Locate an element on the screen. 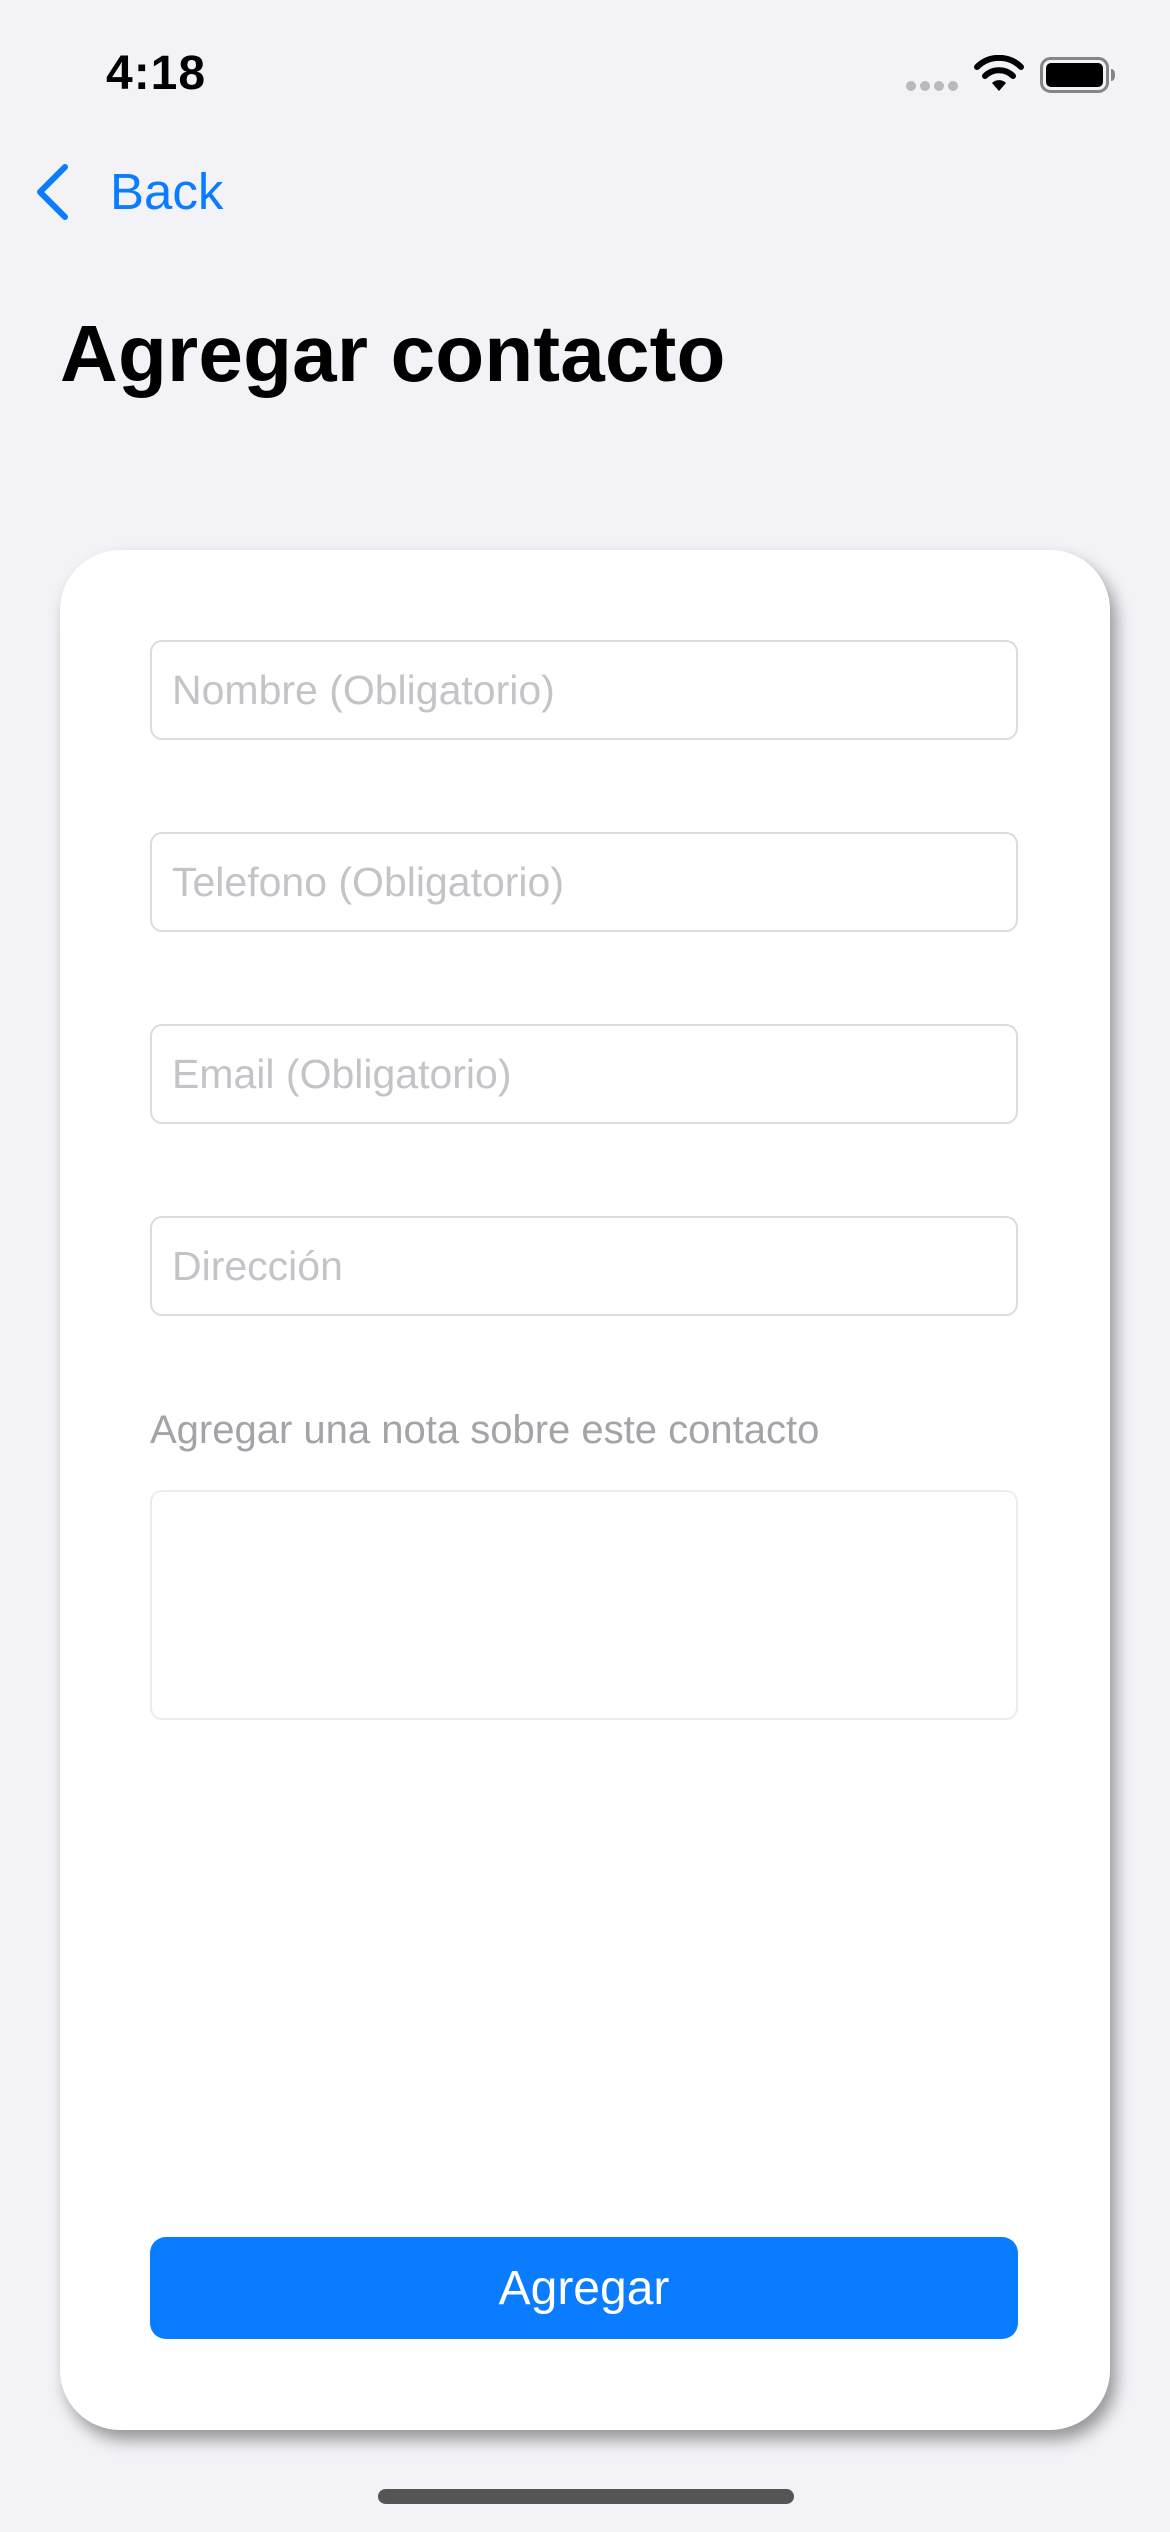 This screenshot has height=2532, width=1170. status-time: 4:18 is located at coordinates (156, 73).